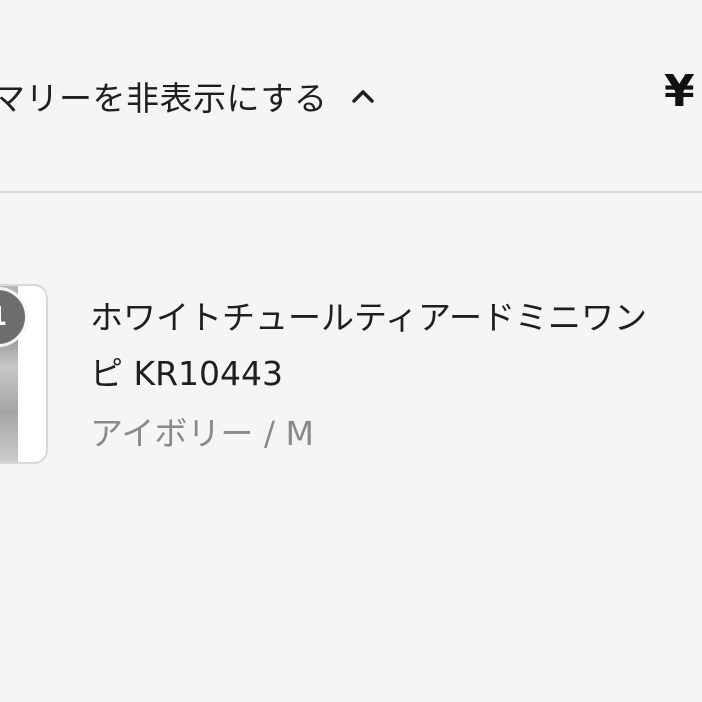  Describe the element at coordinates (363, 96) in the screenshot. I see `chevron-up-icon` at that location.